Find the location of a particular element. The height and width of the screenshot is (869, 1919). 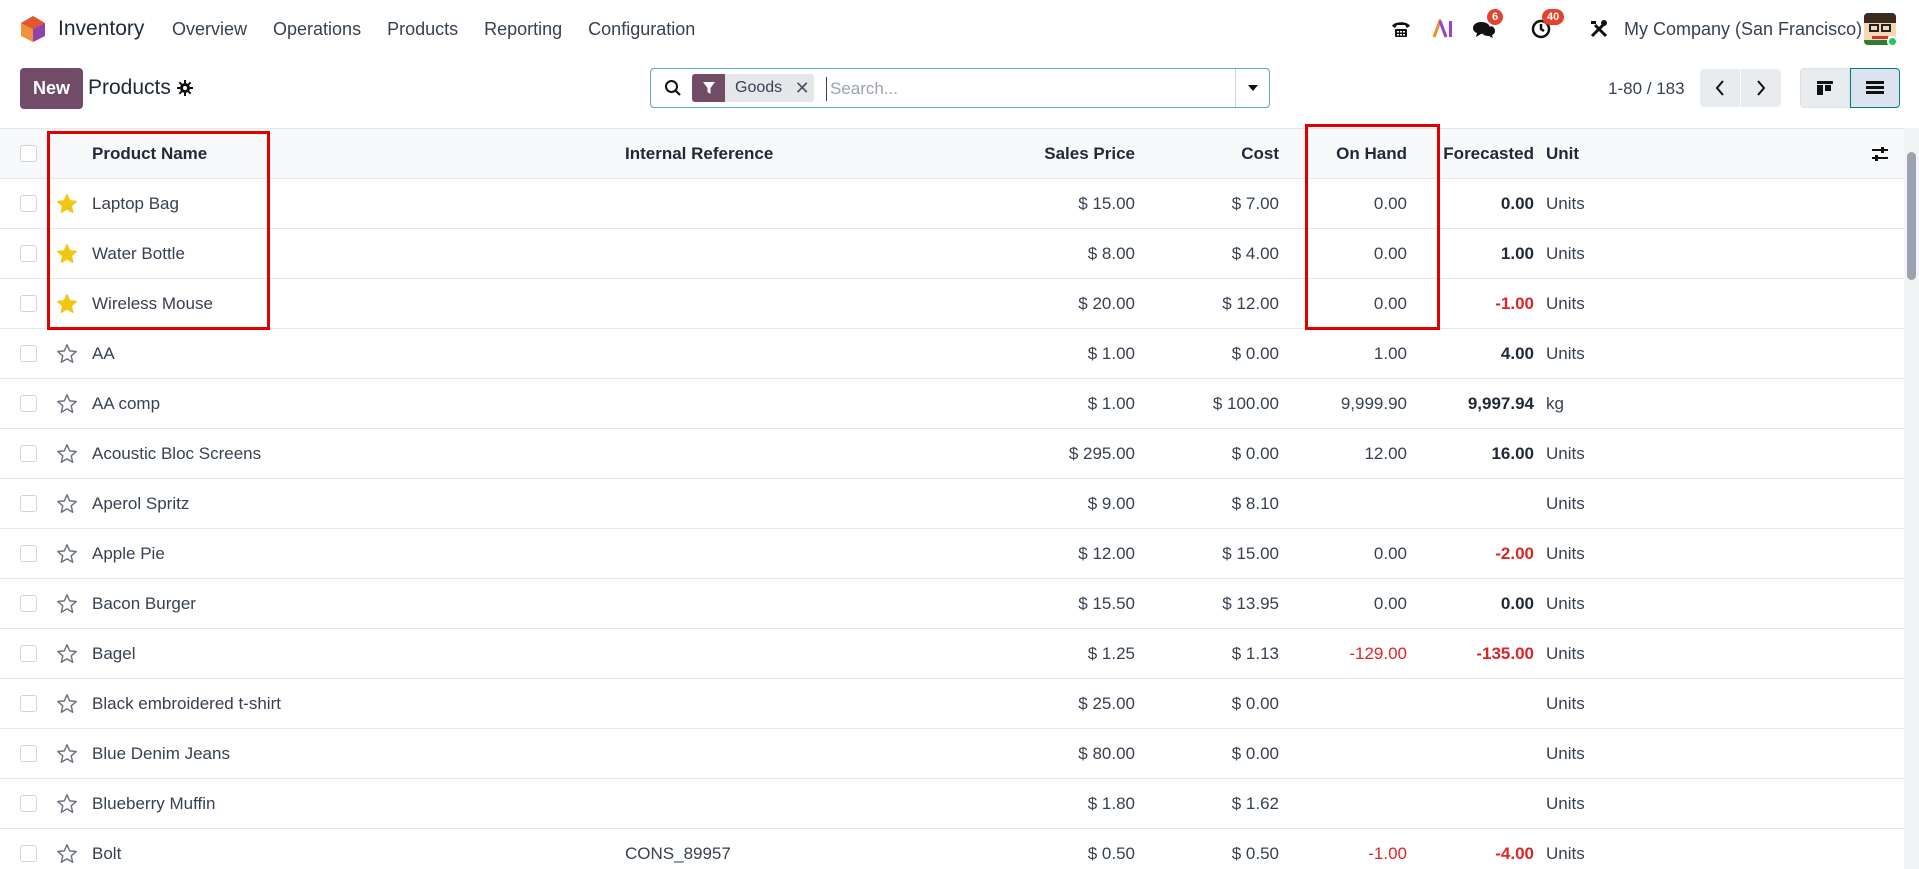

activities-icon: 40 is located at coordinates (1546, 27).